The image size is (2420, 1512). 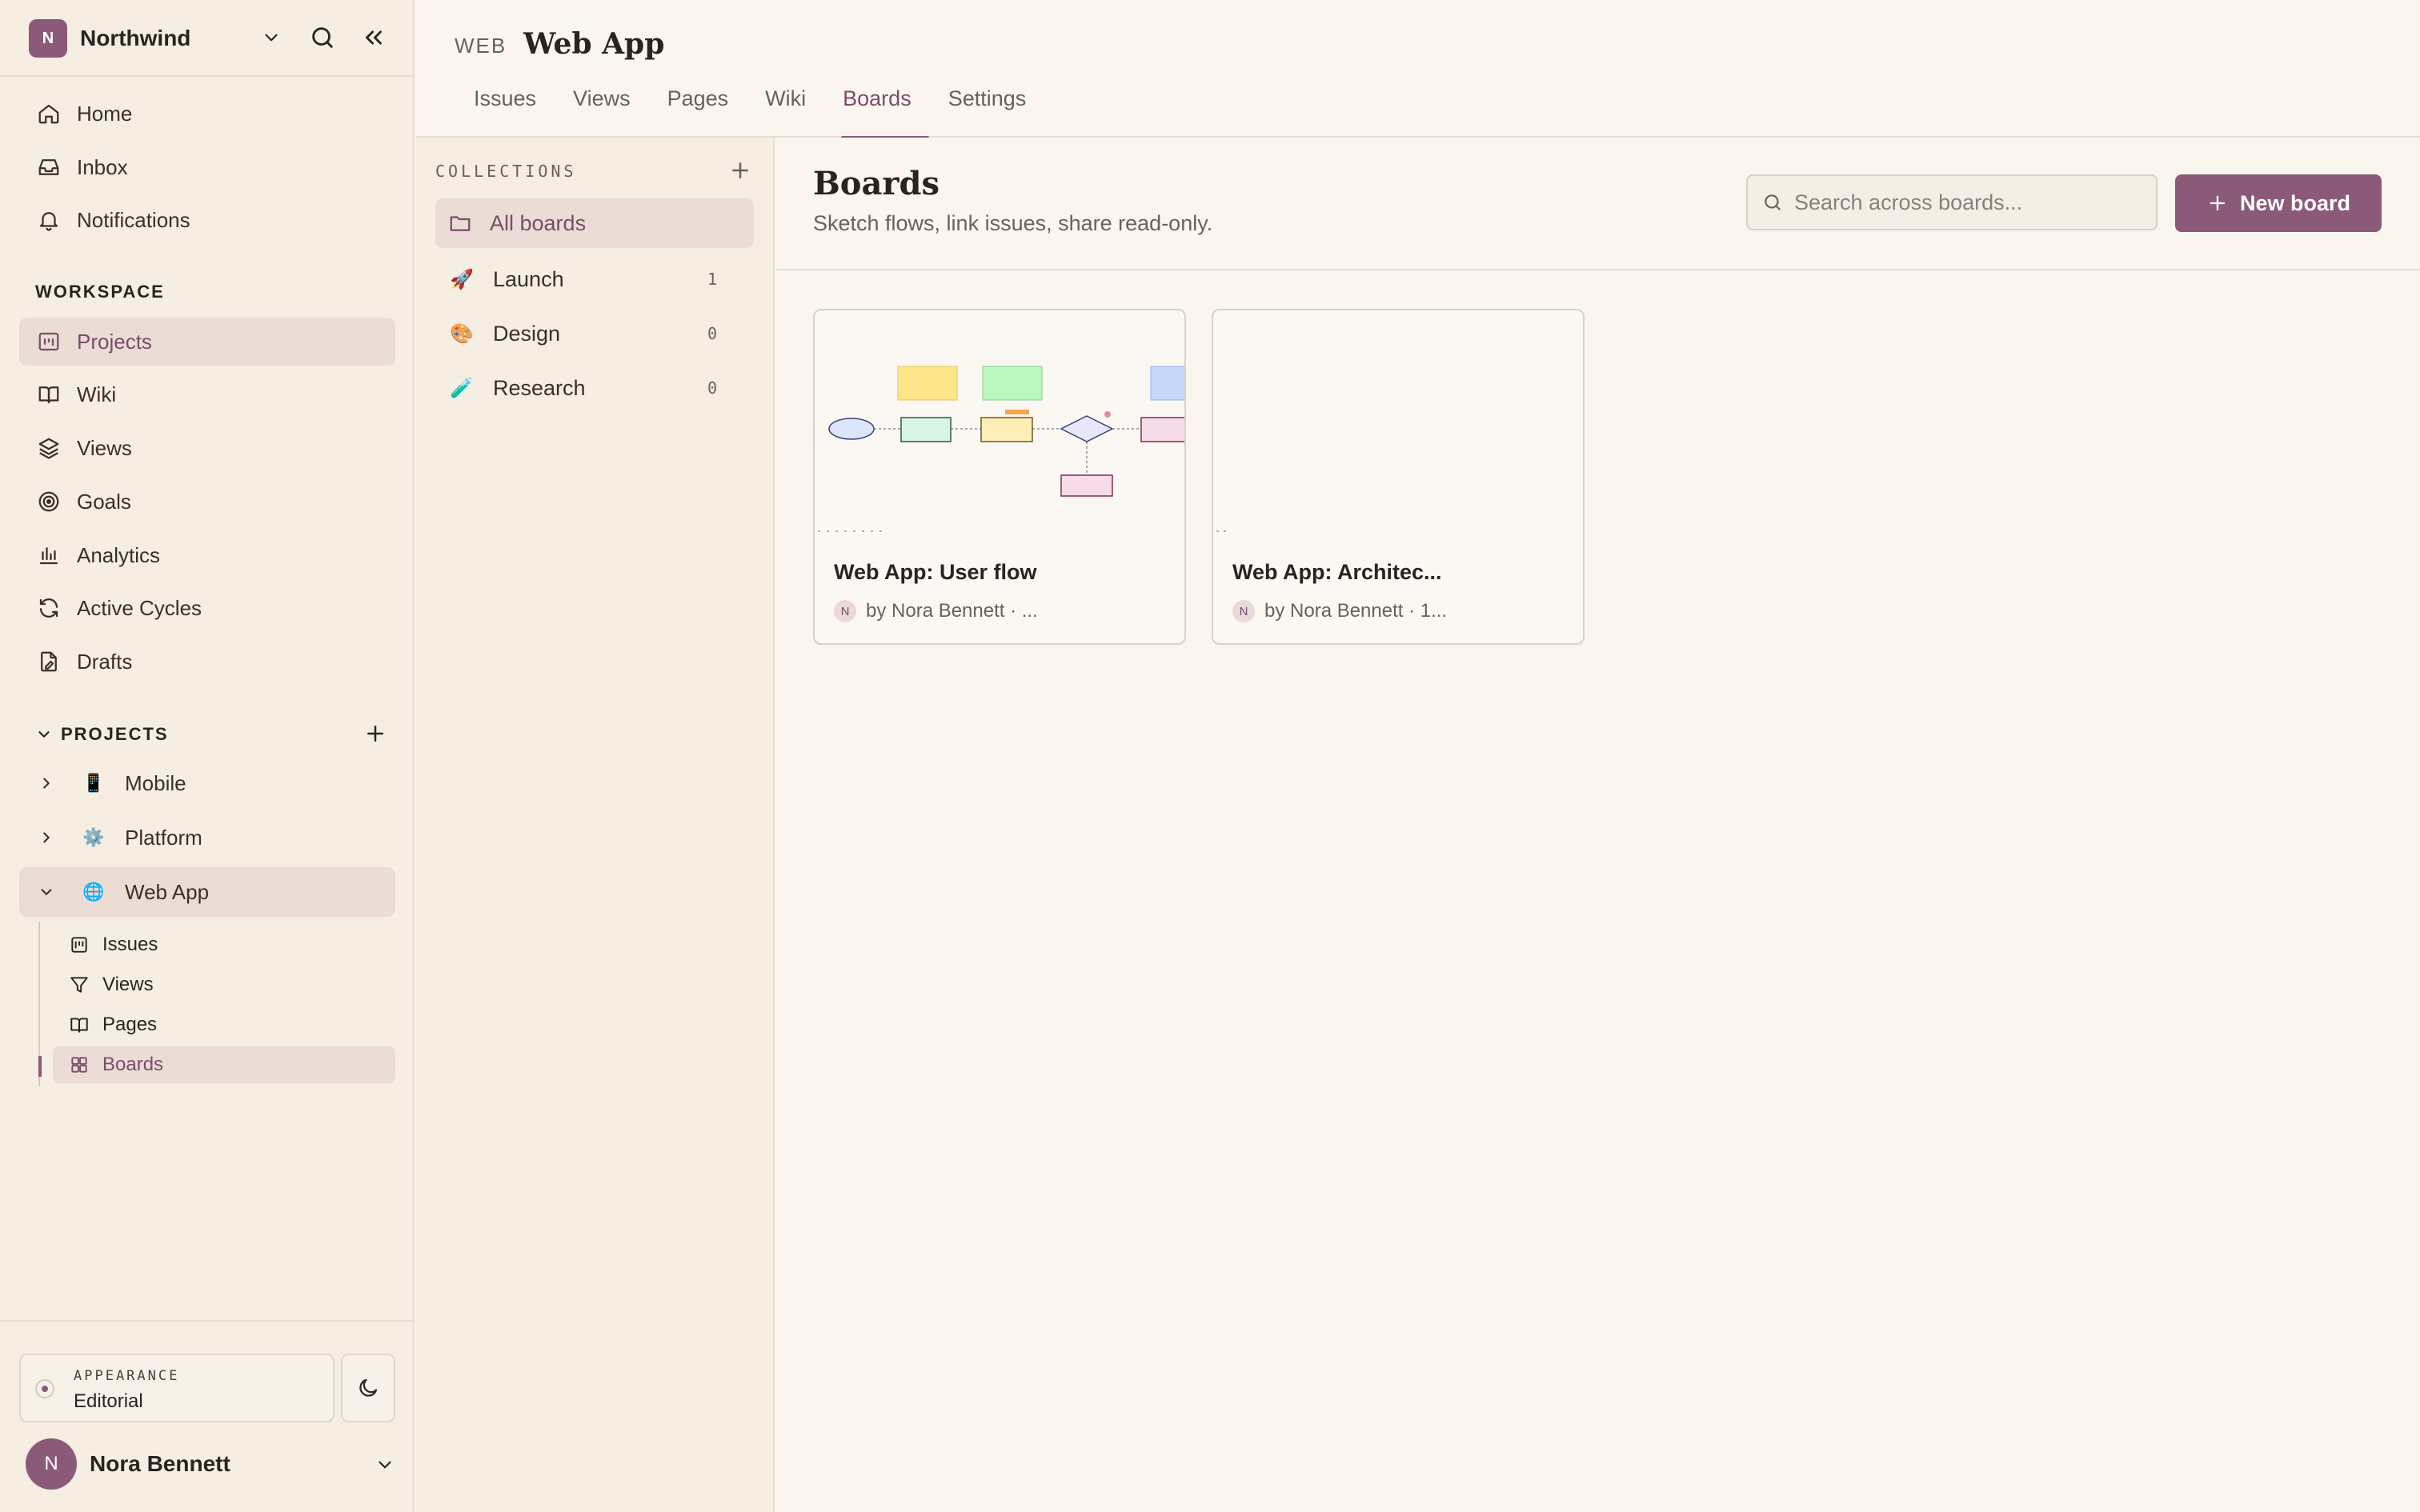 What do you see at coordinates (155, 782) in the screenshot?
I see `project-name: Mobile` at bounding box center [155, 782].